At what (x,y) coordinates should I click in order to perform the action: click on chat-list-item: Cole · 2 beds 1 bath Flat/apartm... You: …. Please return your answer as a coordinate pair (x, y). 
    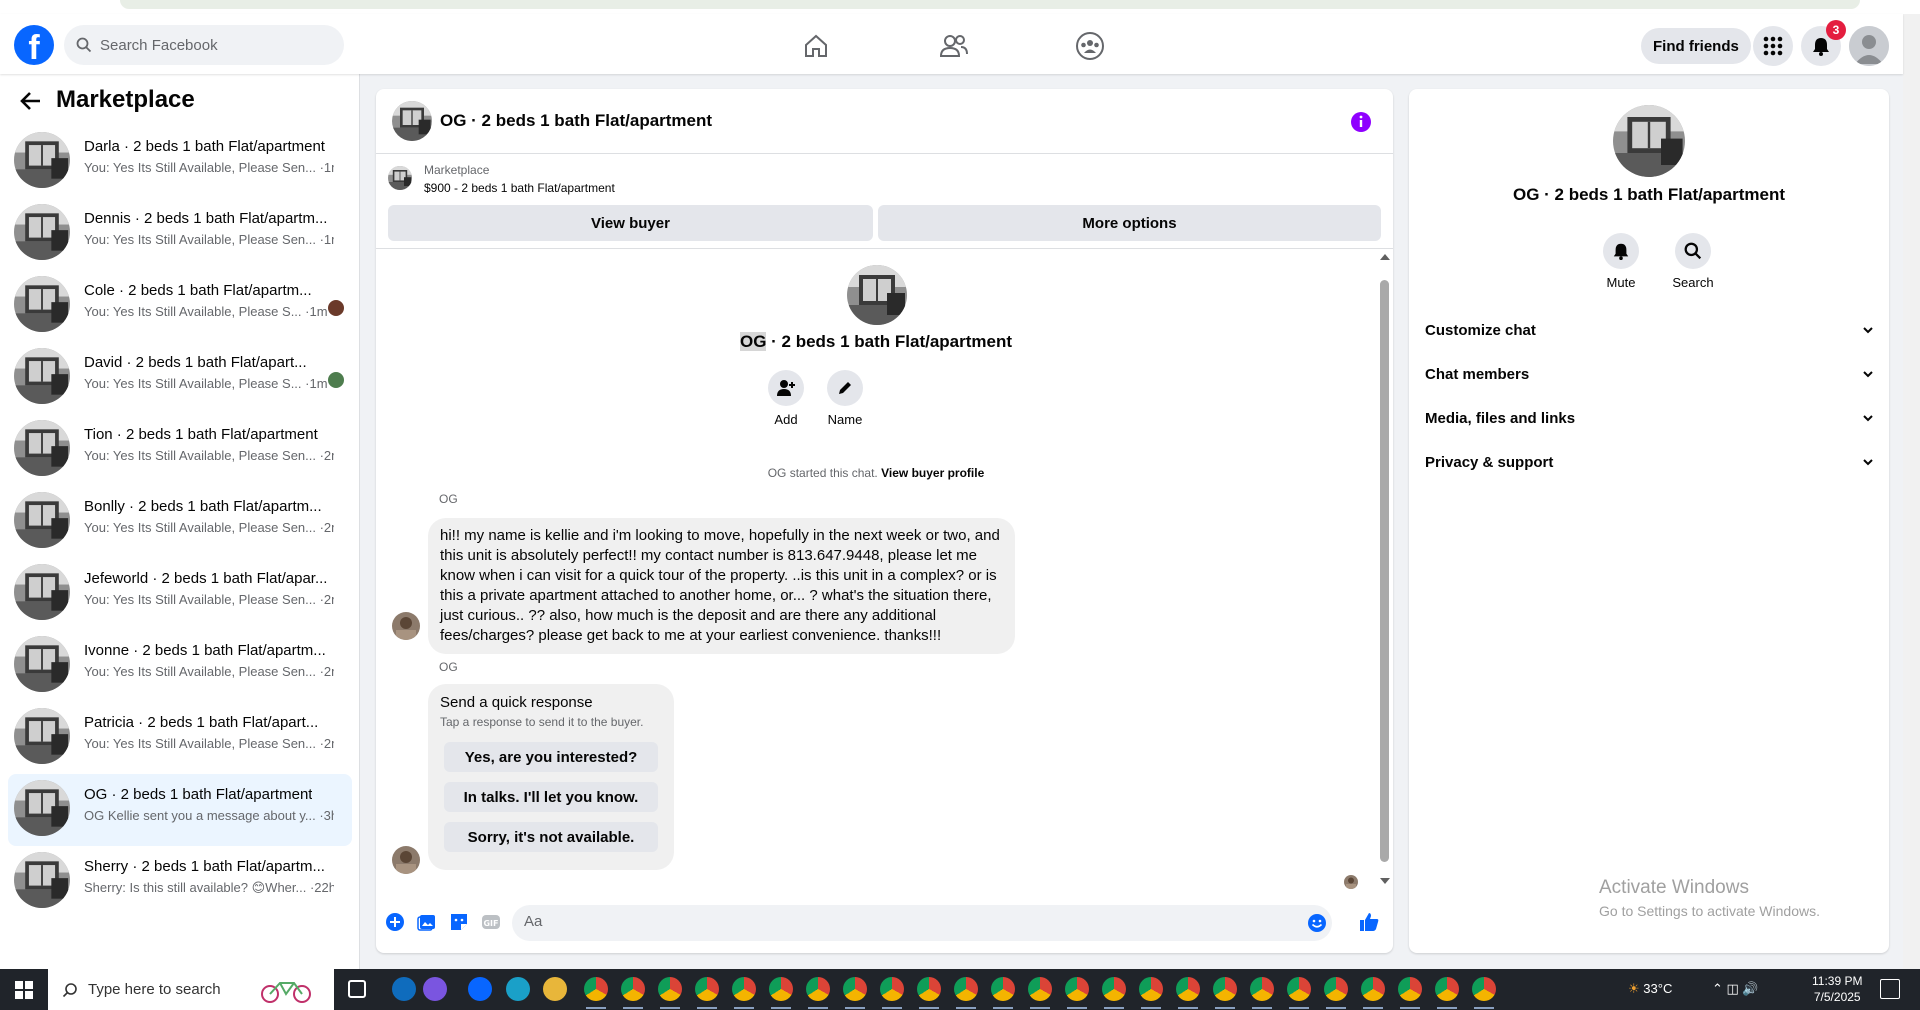
    Looking at the image, I should click on (180, 306).